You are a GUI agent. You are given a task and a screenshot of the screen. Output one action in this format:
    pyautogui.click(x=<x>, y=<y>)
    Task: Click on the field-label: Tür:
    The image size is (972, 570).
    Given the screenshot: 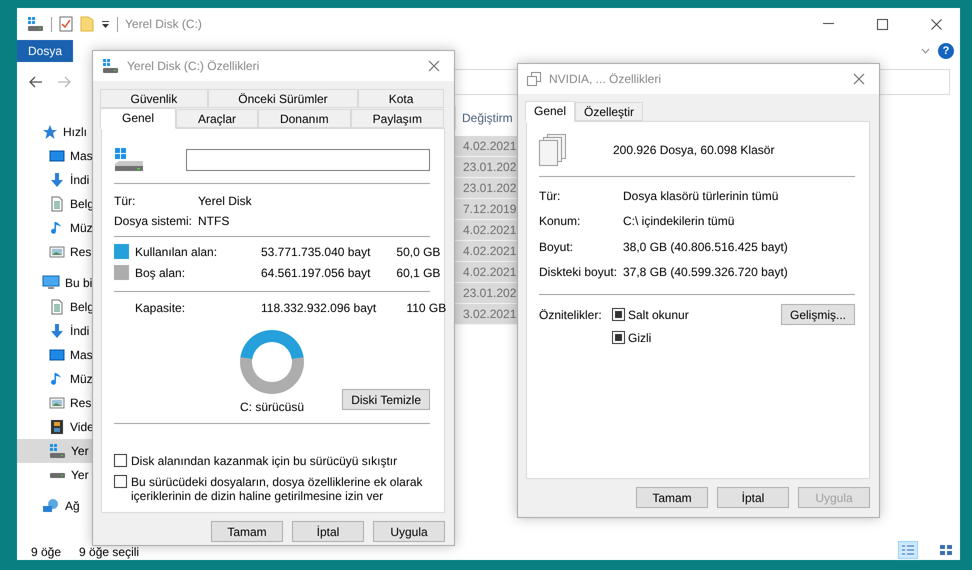 What is the action you would take?
    pyautogui.click(x=125, y=201)
    